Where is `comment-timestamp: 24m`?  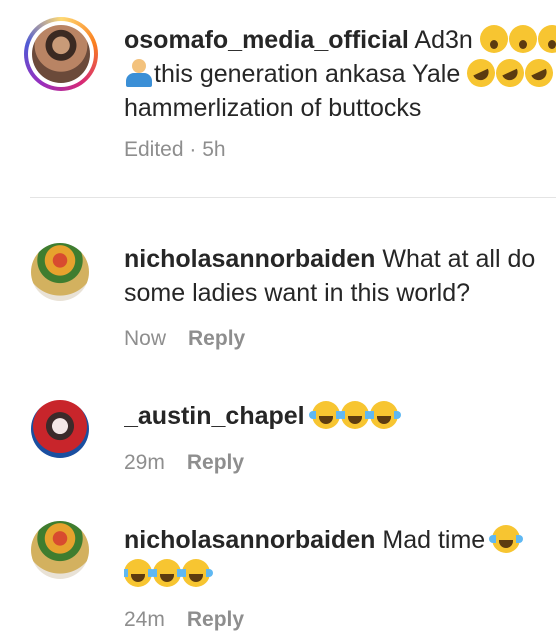
comment-timestamp: 24m is located at coordinates (144, 619).